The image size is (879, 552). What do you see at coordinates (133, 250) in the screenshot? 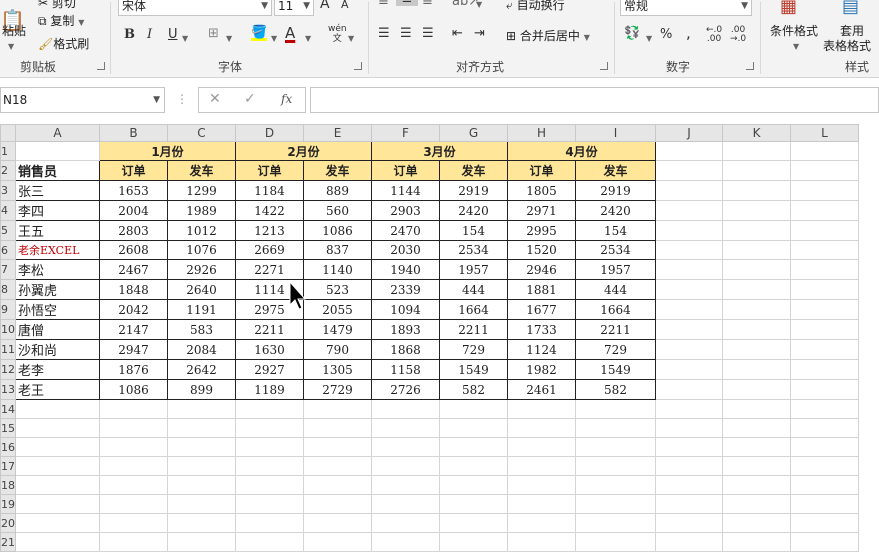
I see `data-cell: 2608` at bounding box center [133, 250].